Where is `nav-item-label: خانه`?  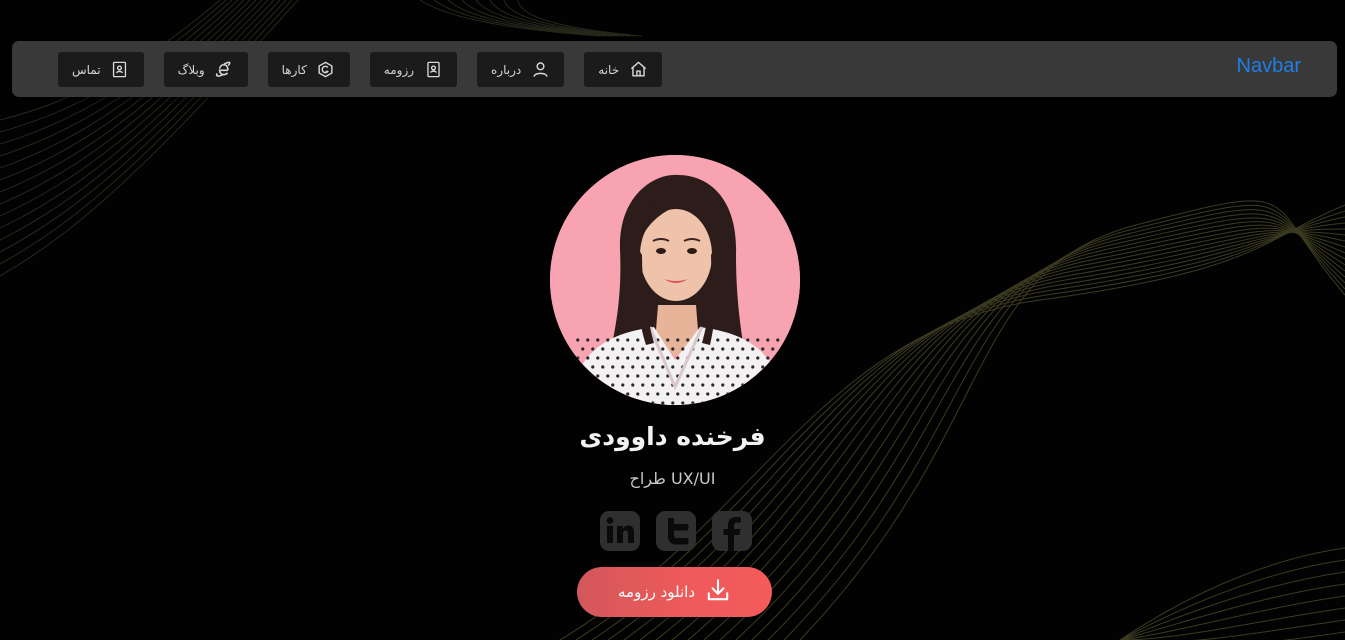
nav-item-label: خانه is located at coordinates (609, 69).